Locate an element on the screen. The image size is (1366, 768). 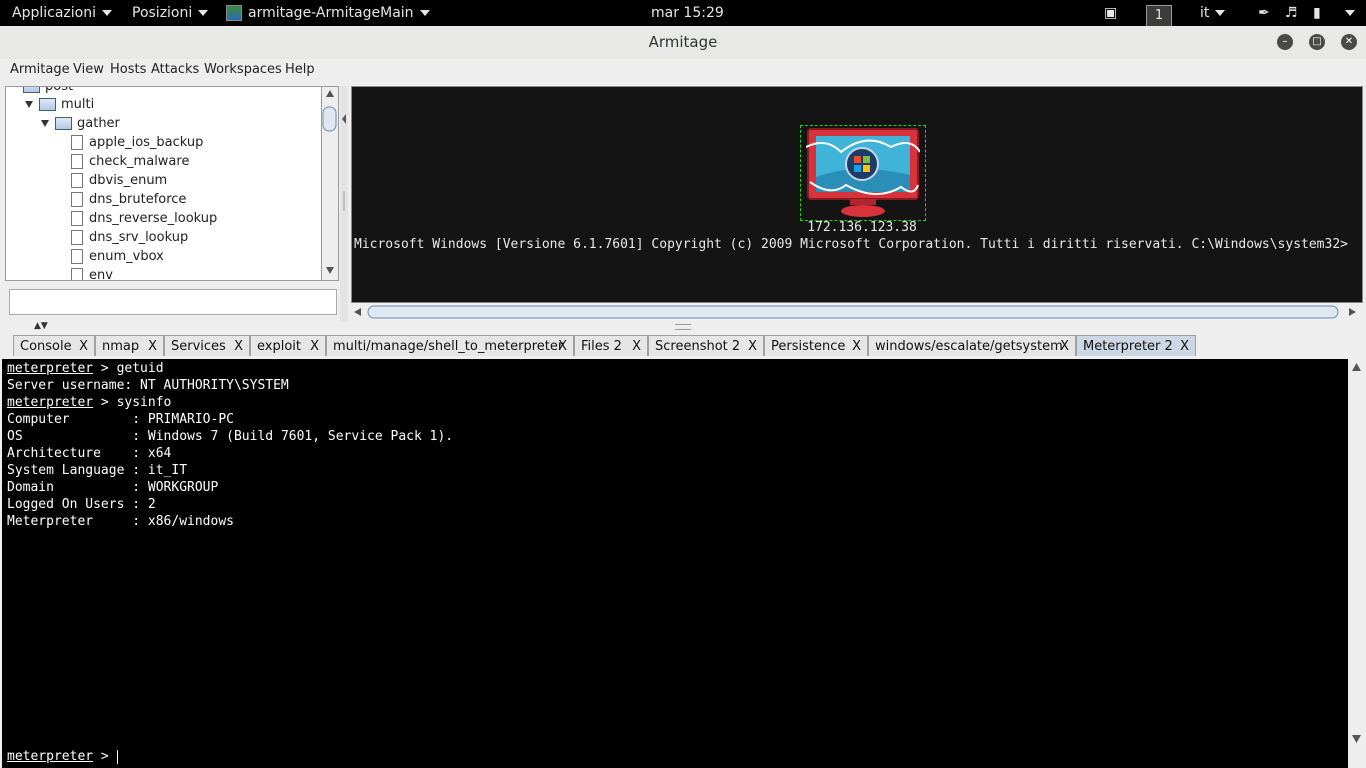
workspace-number: 1 is located at coordinates (1159, 16).